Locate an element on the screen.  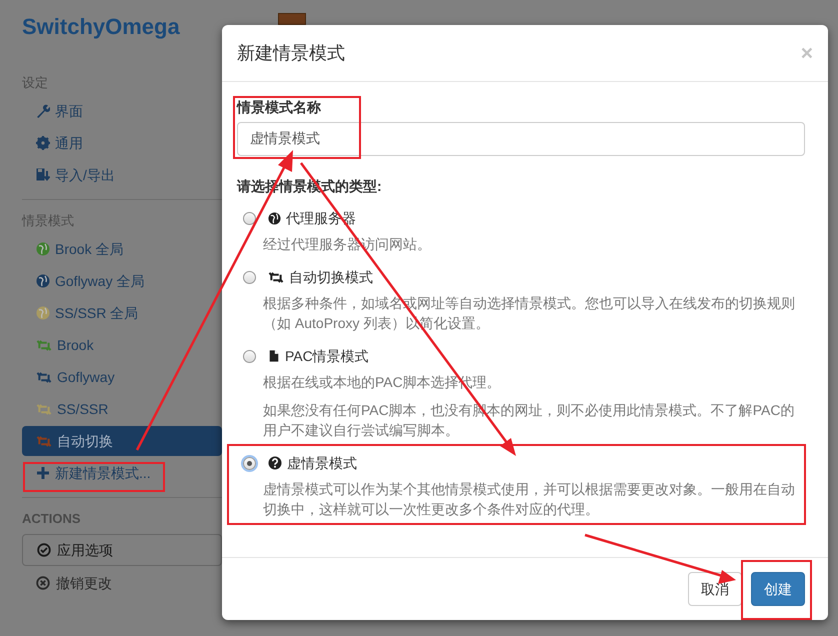
sidebar-item: 界面 is located at coordinates (122, 111).